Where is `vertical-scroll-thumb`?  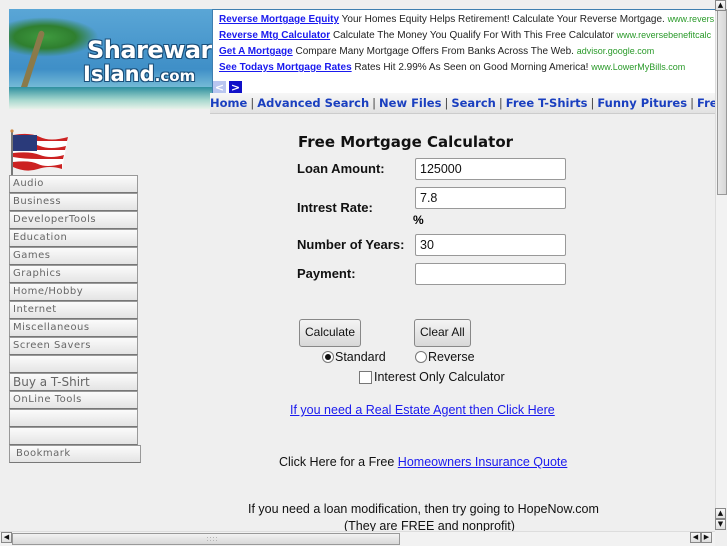 vertical-scroll-thumb is located at coordinates (722, 102).